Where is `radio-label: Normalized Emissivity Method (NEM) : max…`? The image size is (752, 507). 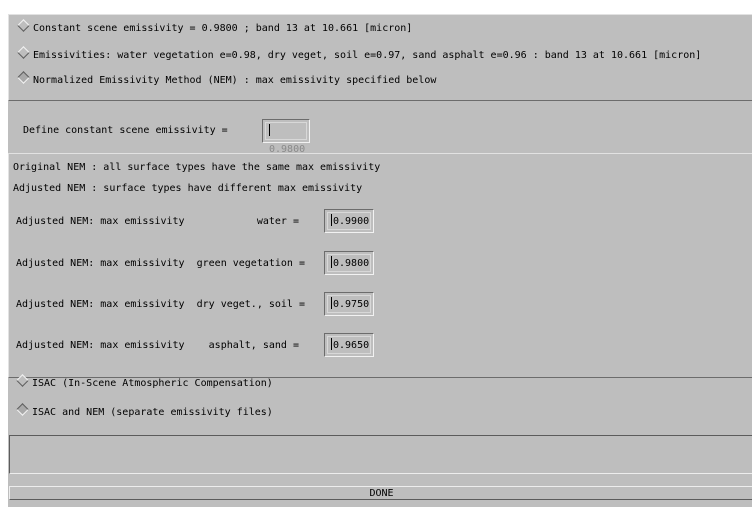
radio-label: Normalized Emissivity Method (NEM) : max… is located at coordinates (235, 80).